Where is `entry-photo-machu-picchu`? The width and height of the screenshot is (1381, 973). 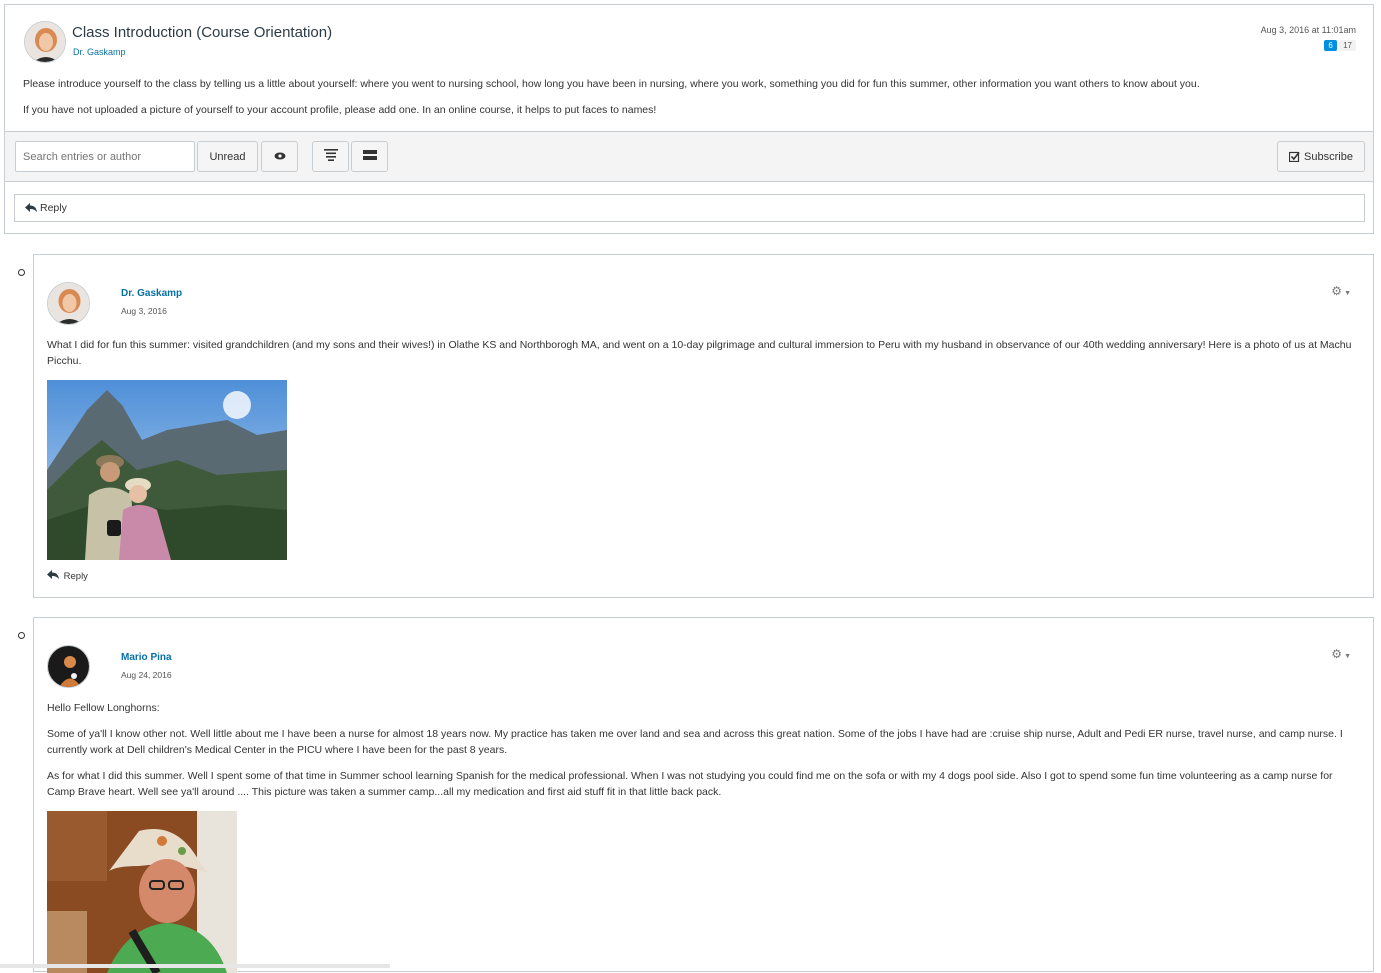 entry-photo-machu-picchu is located at coordinates (167, 470).